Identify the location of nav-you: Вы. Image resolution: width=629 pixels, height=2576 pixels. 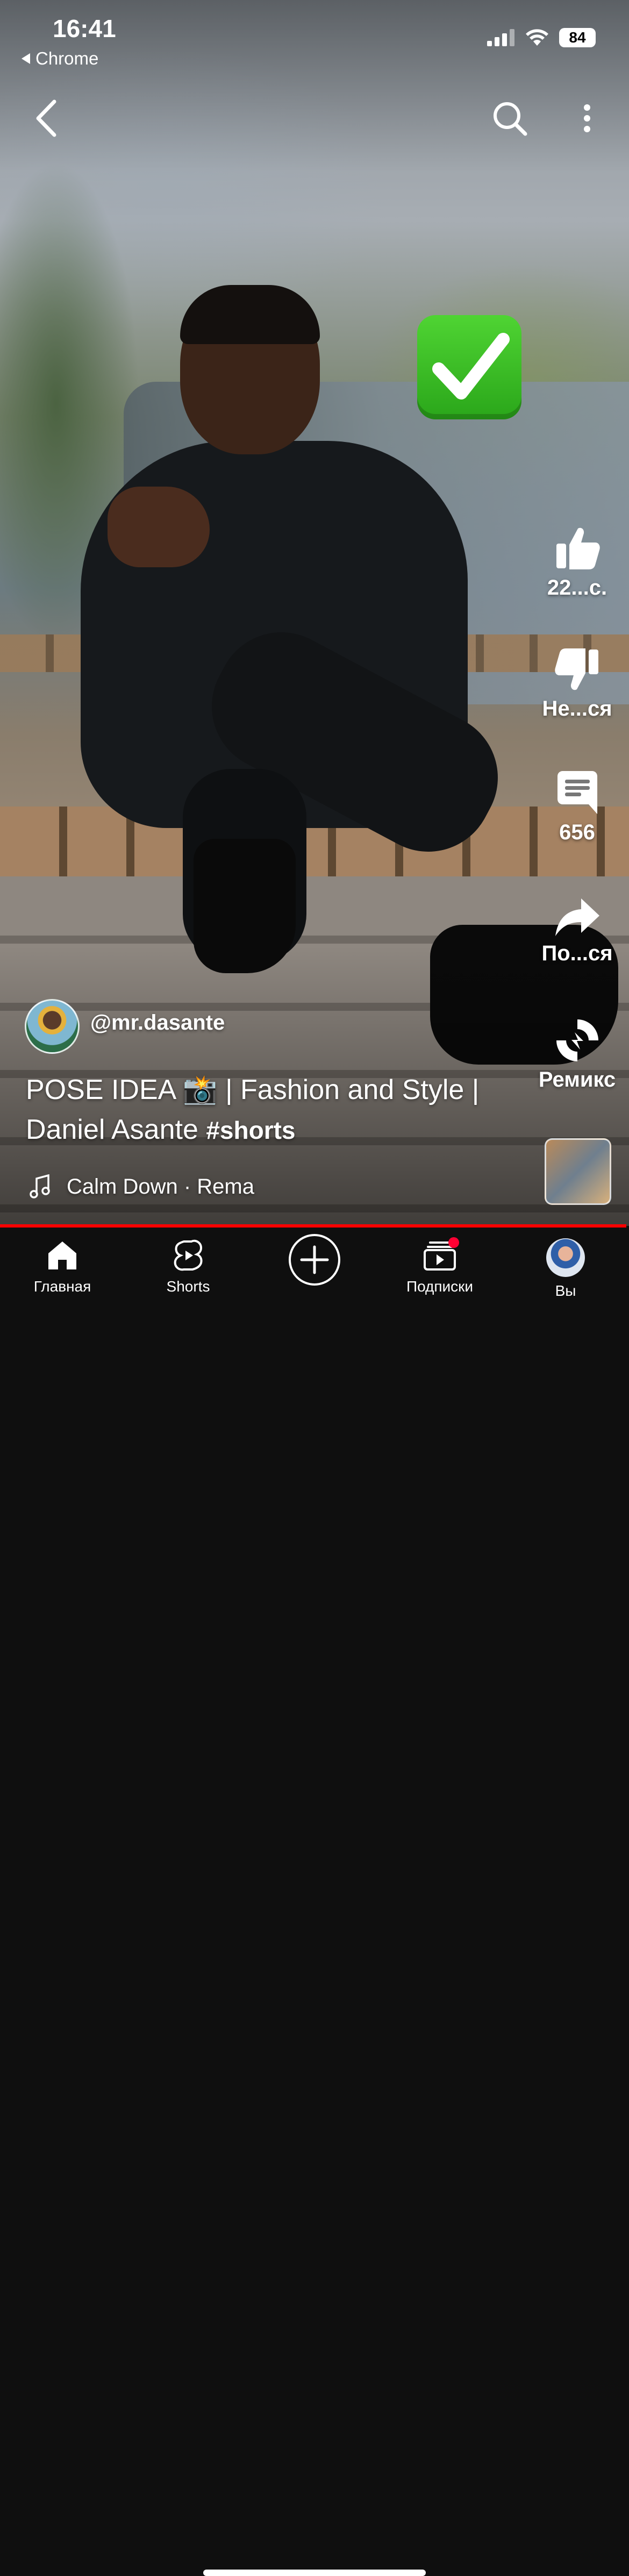
(565, 1269).